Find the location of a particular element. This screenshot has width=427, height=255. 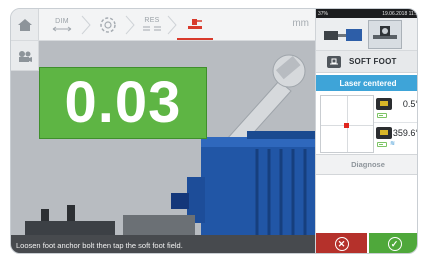

dim-label: DIM is located at coordinates (62, 21).